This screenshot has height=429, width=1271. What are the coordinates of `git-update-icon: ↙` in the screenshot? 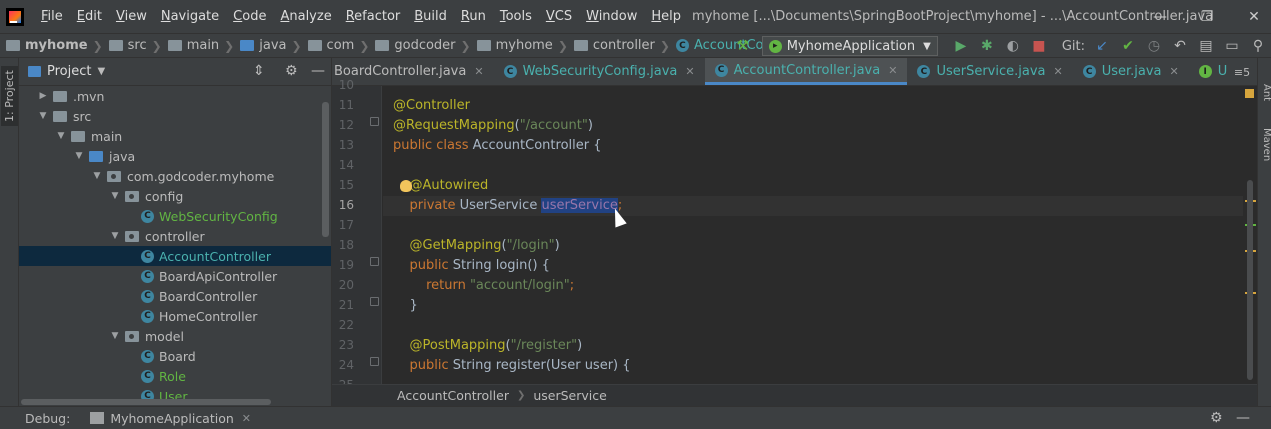 It's located at (1102, 46).